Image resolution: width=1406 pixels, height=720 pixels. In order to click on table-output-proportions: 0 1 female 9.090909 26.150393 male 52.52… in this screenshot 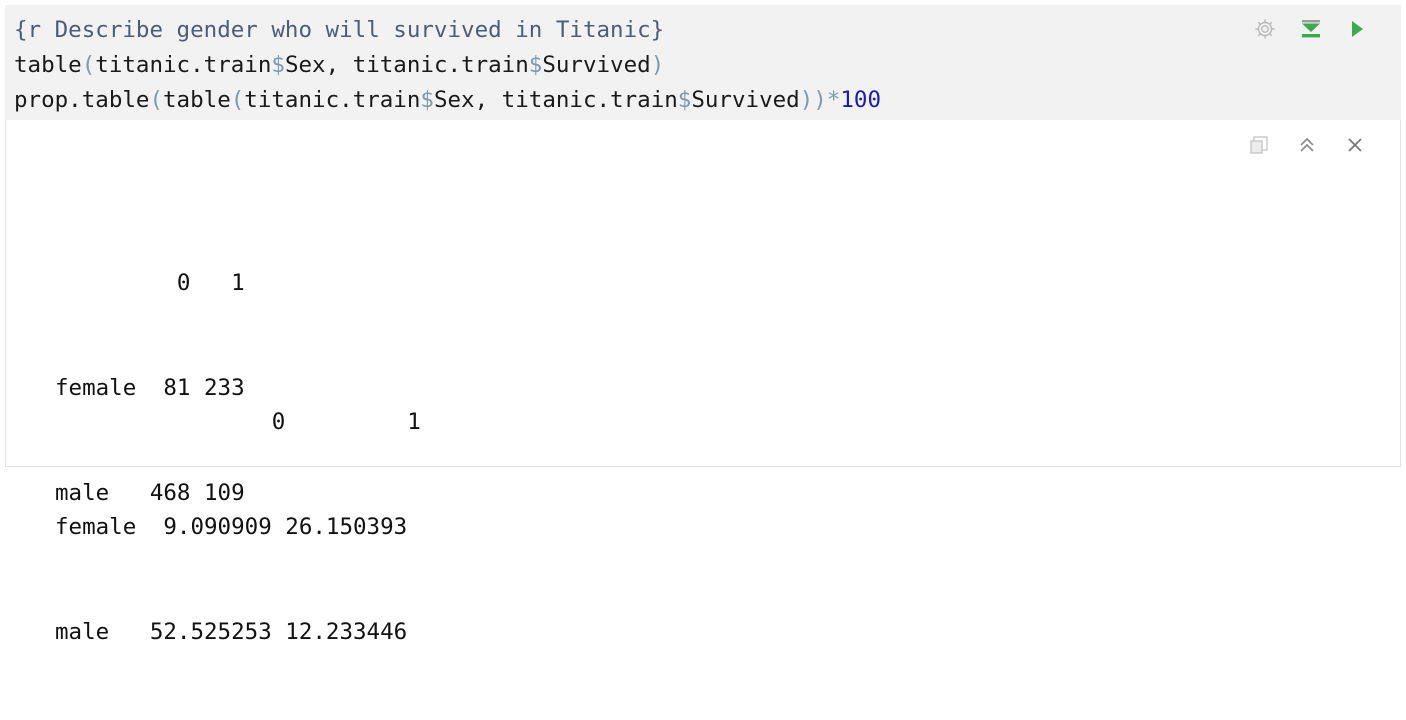, I will do `click(238, 527)`.